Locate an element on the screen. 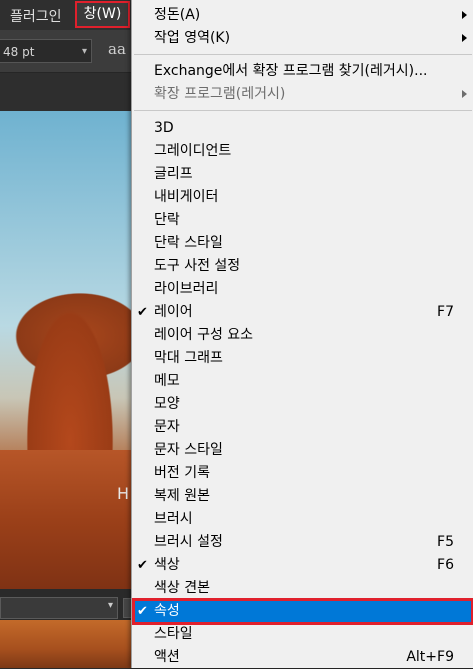 The image size is (473, 669). menu-item: 그레이디언트 is located at coordinates (302, 151).